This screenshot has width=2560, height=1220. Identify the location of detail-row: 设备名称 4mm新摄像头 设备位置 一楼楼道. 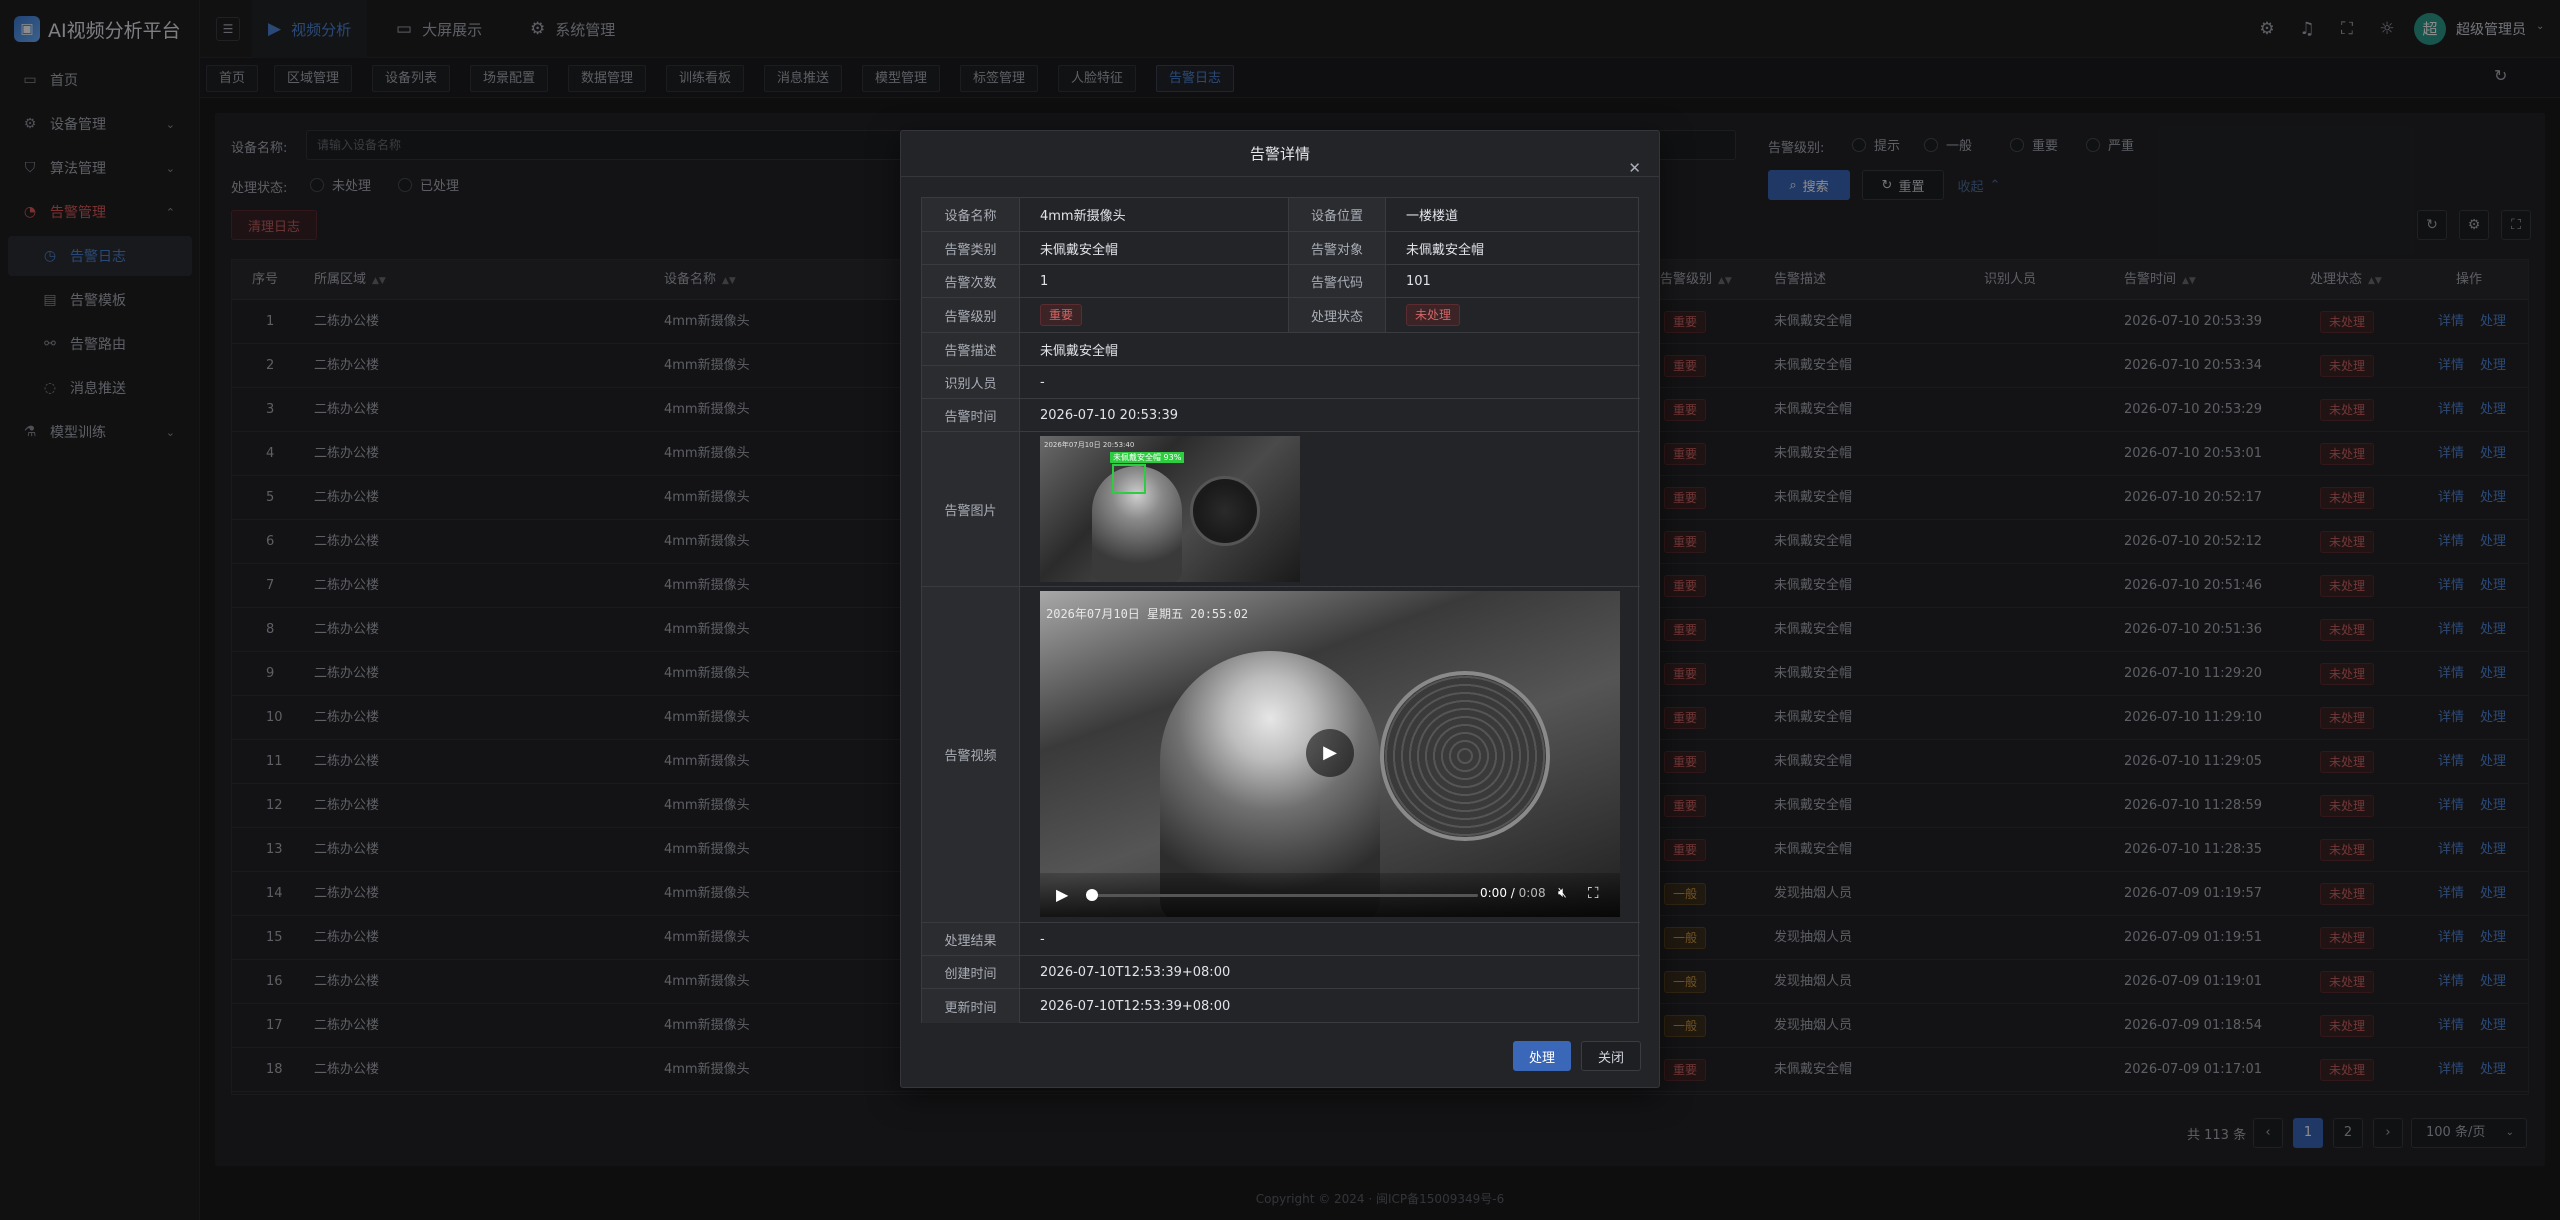
(1281, 215).